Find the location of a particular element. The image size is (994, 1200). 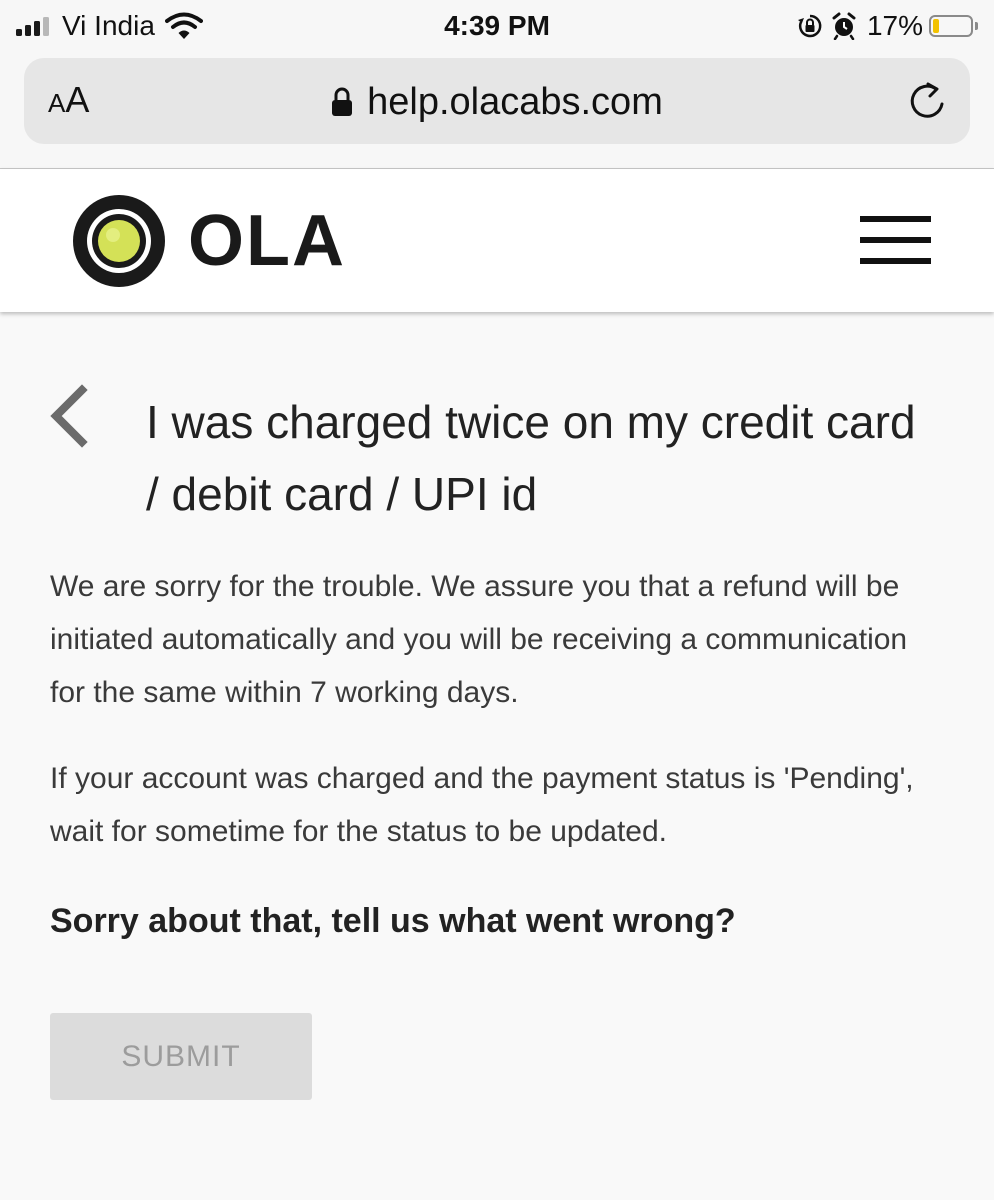

address-bar: AA help.olacabs.com is located at coordinates (497, 101).